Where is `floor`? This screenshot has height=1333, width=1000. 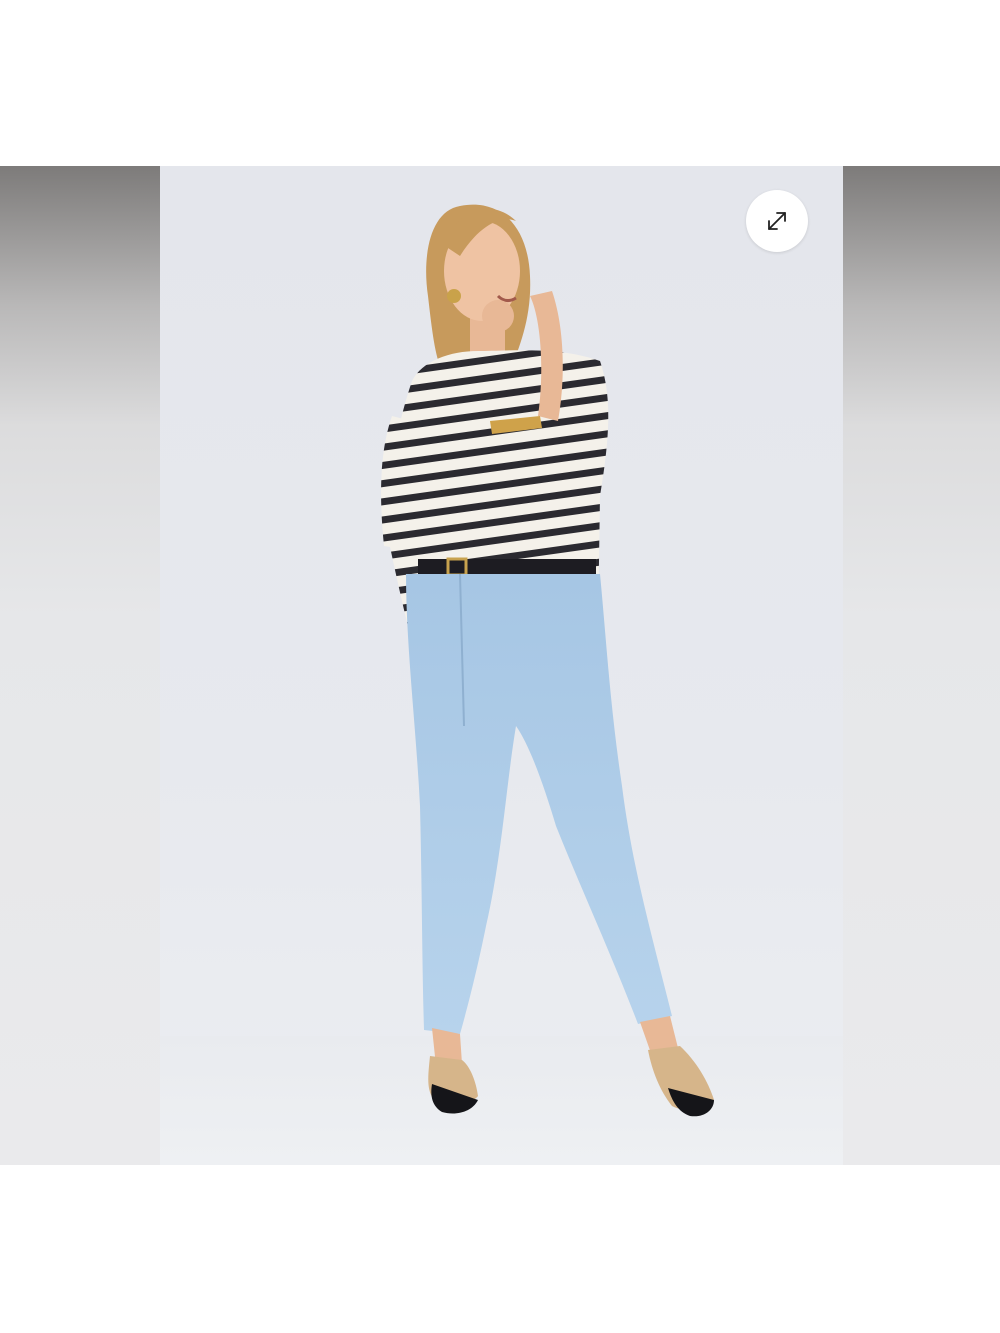 floor is located at coordinates (501, 1100).